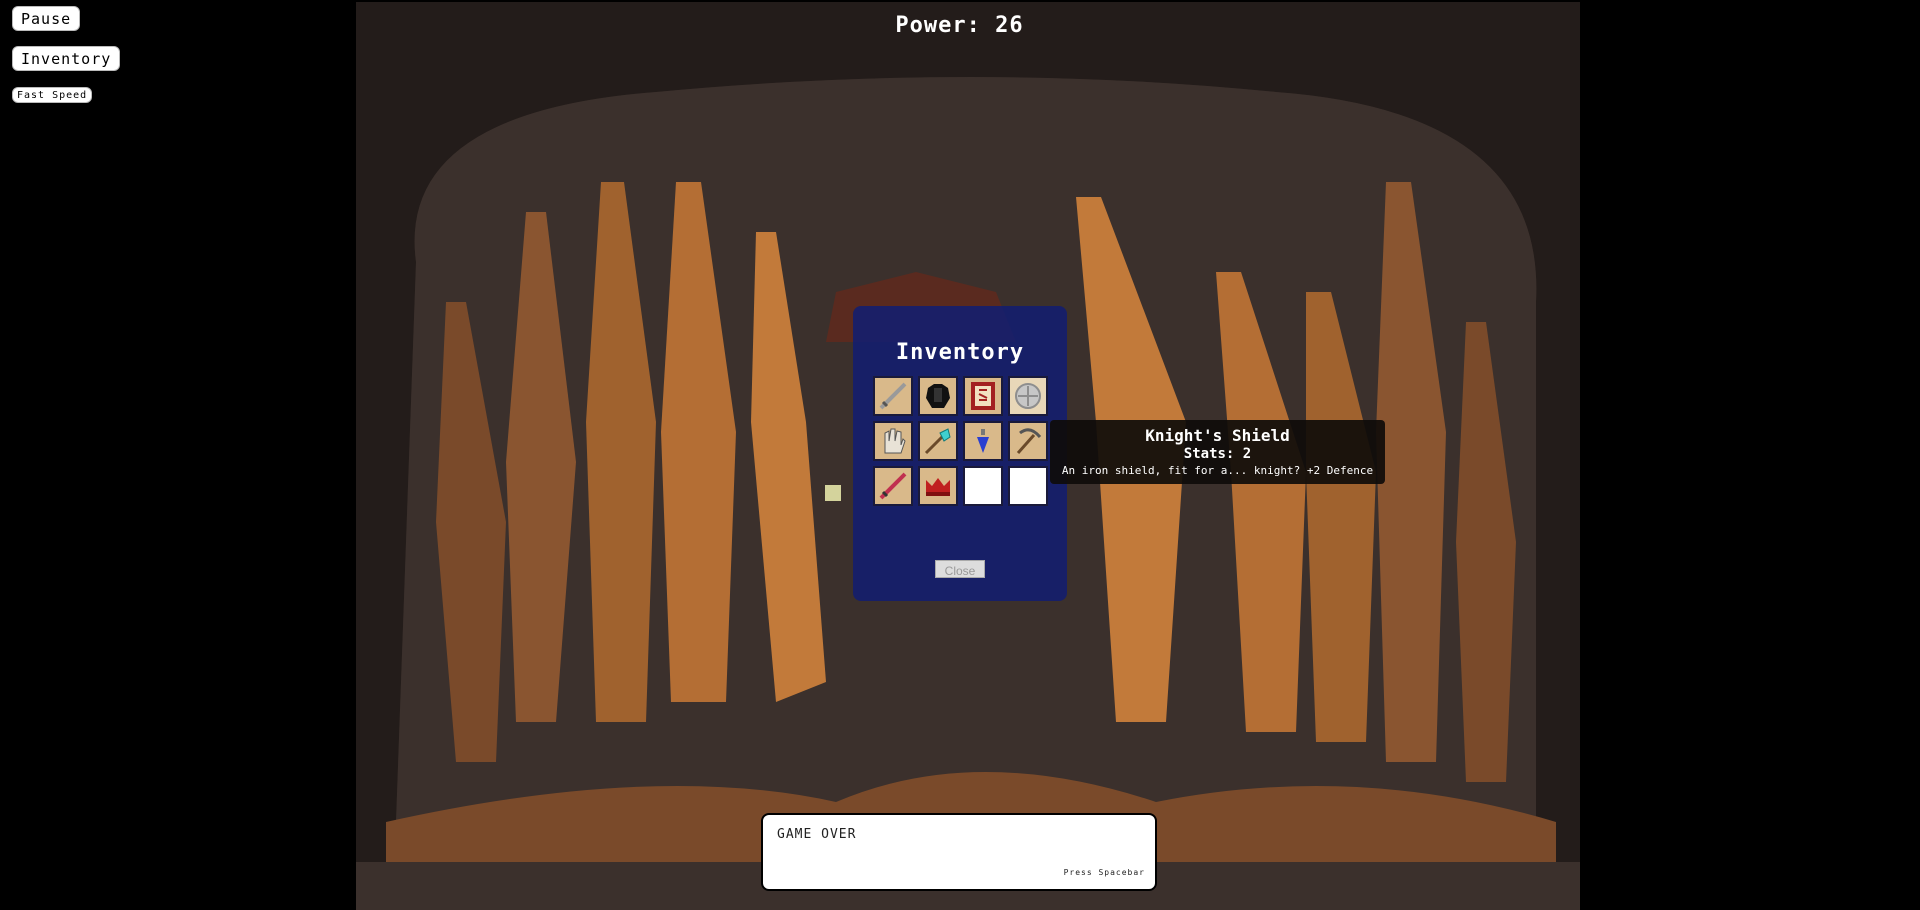 This screenshot has width=1920, height=910. I want to click on ruby-sword-icon, so click(893, 486).